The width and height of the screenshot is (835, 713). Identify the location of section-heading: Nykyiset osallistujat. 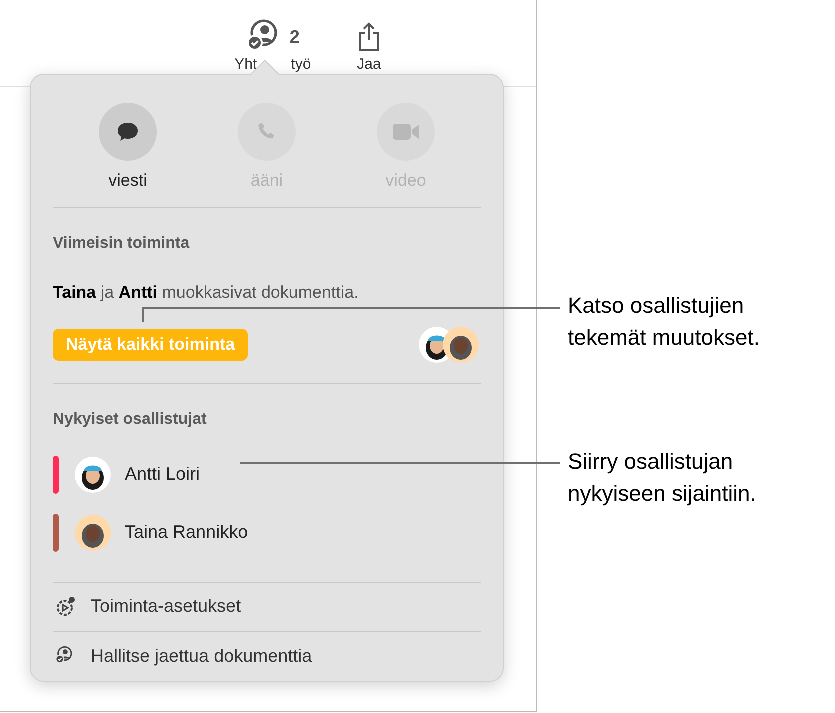
(130, 420).